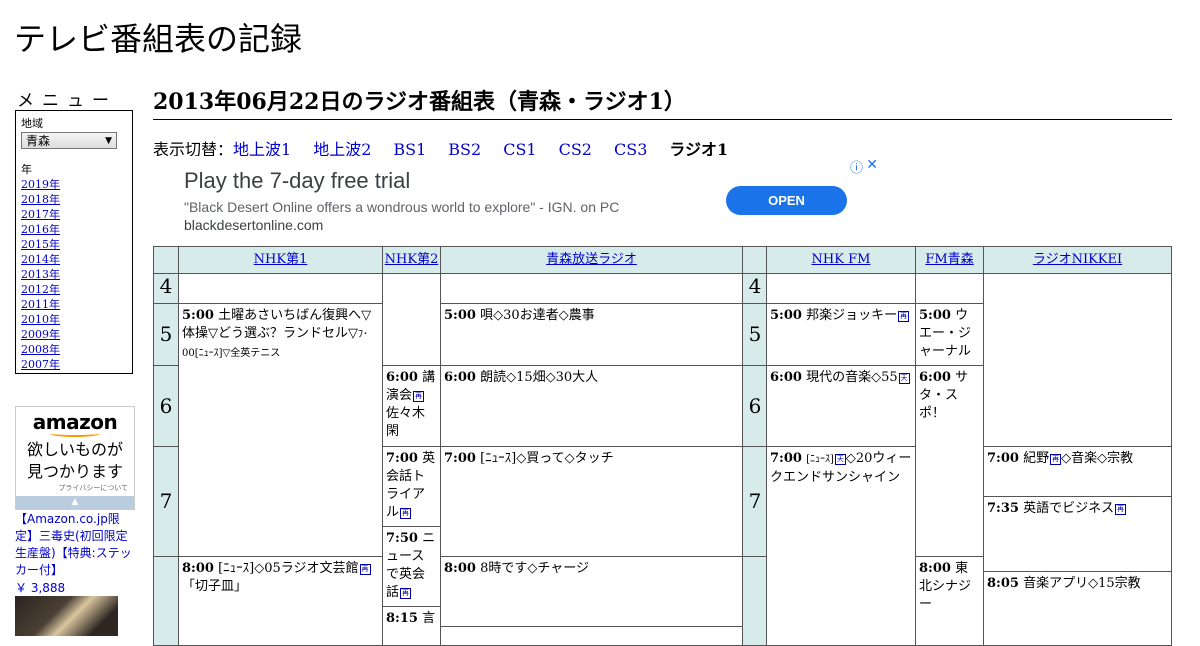  I want to click on year-link-2013: 2013年, so click(74, 274).